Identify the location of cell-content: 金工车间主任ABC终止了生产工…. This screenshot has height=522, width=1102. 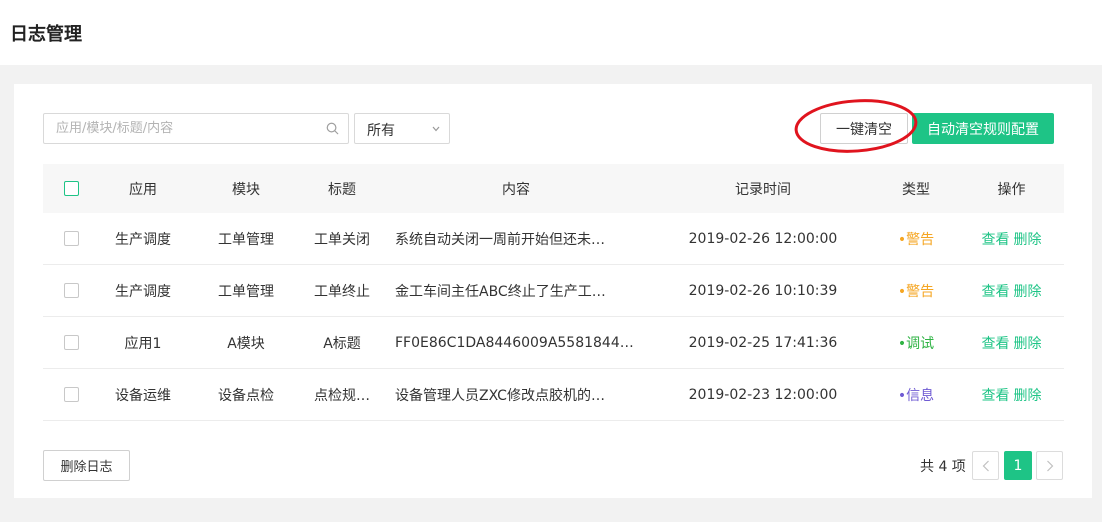
(500, 291).